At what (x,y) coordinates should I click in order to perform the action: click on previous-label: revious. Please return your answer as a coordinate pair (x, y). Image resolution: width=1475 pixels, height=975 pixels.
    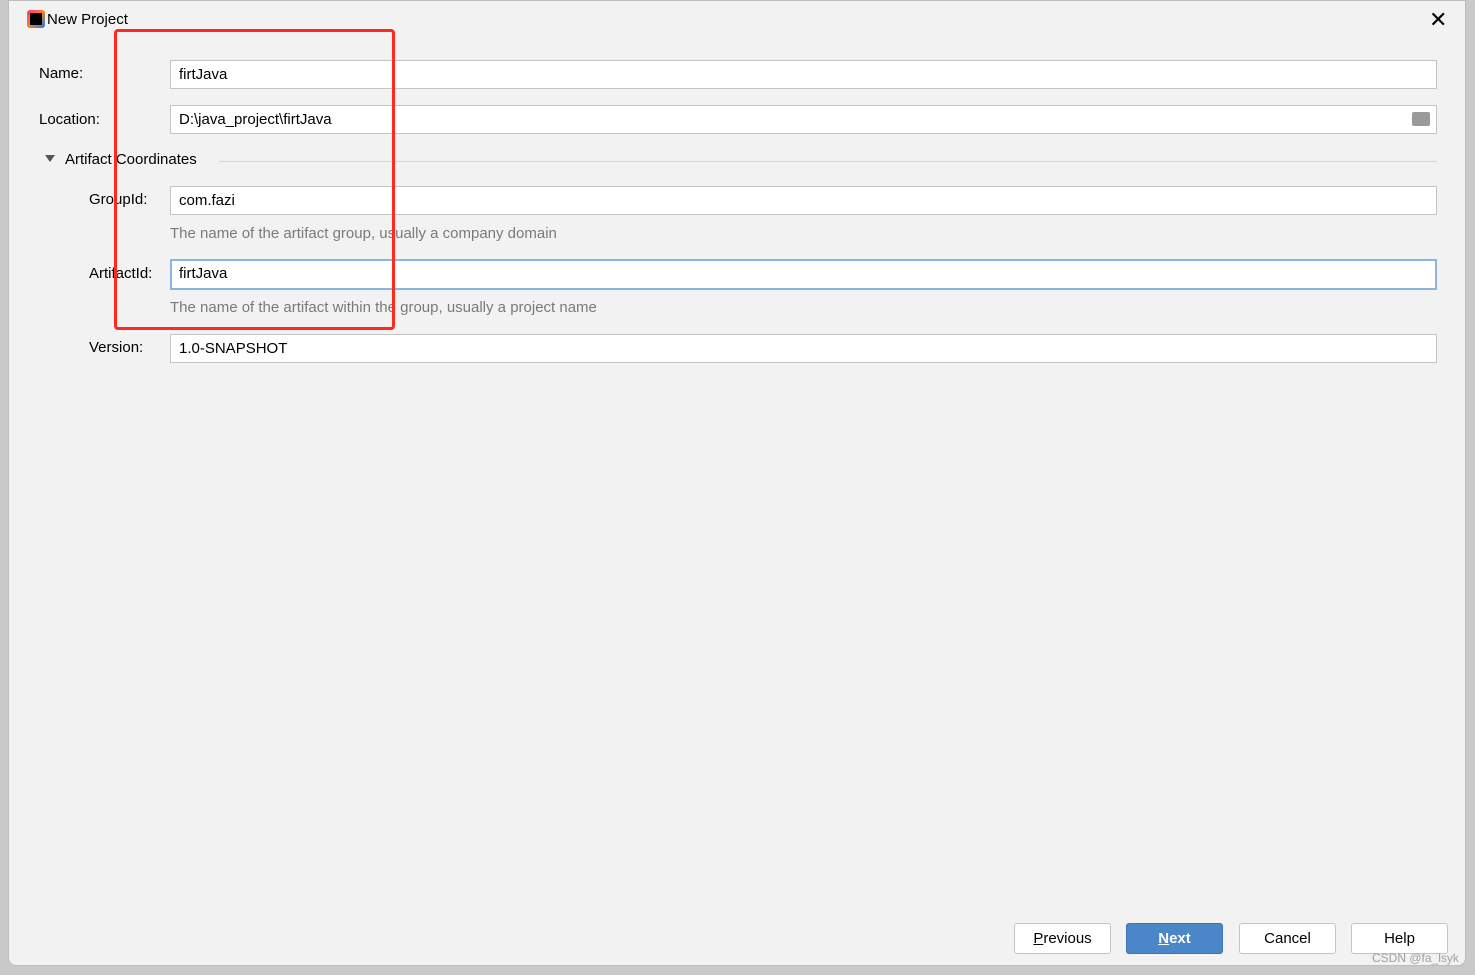
    Looking at the image, I should click on (1067, 938).